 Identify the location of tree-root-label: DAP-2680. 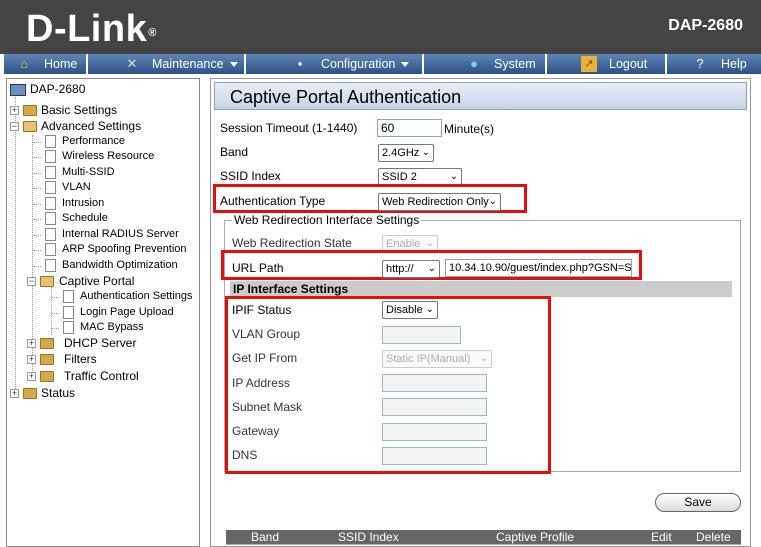
(58, 89).